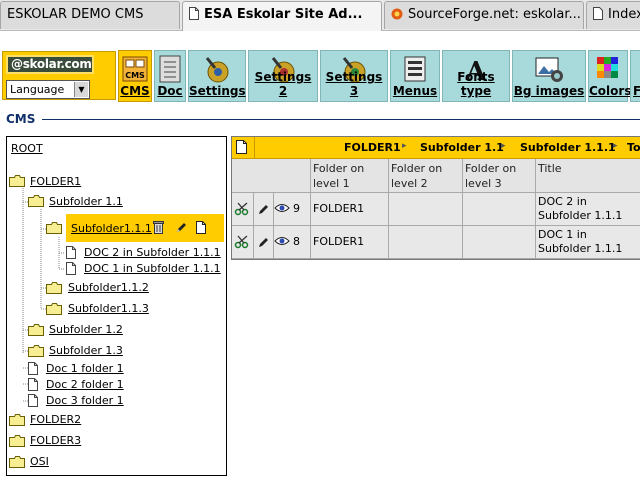  What do you see at coordinates (254, 148) in the screenshot?
I see `breadcrumb-divider` at bounding box center [254, 148].